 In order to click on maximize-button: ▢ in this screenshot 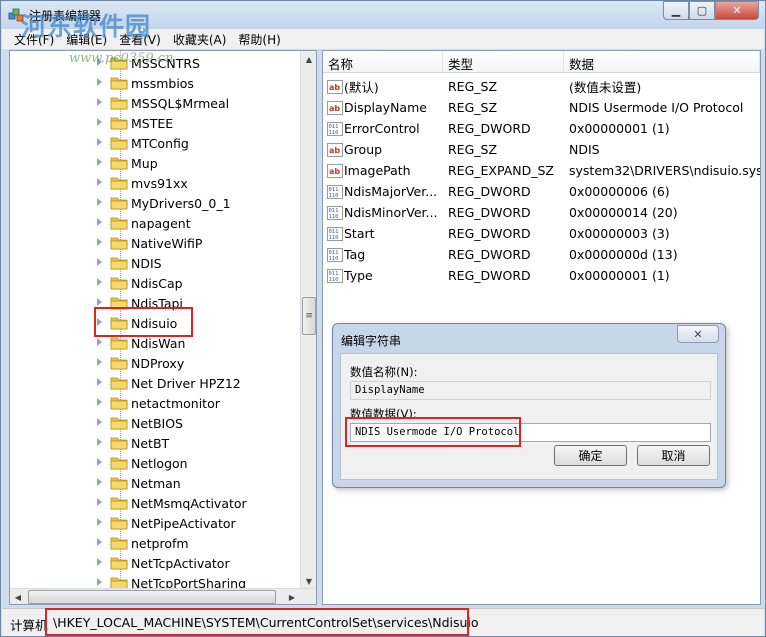, I will do `click(702, 10)`.